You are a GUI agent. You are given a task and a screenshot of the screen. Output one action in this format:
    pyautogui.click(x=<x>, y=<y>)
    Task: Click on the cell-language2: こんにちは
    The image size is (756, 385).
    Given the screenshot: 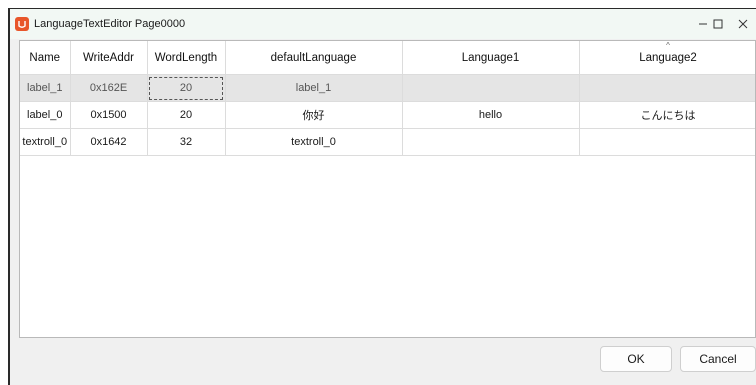 What is the action you would take?
    pyautogui.click(x=667, y=115)
    